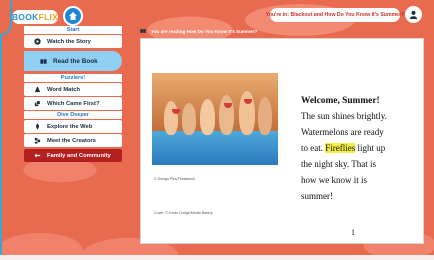  I want to click on home-icon, so click(73, 16).